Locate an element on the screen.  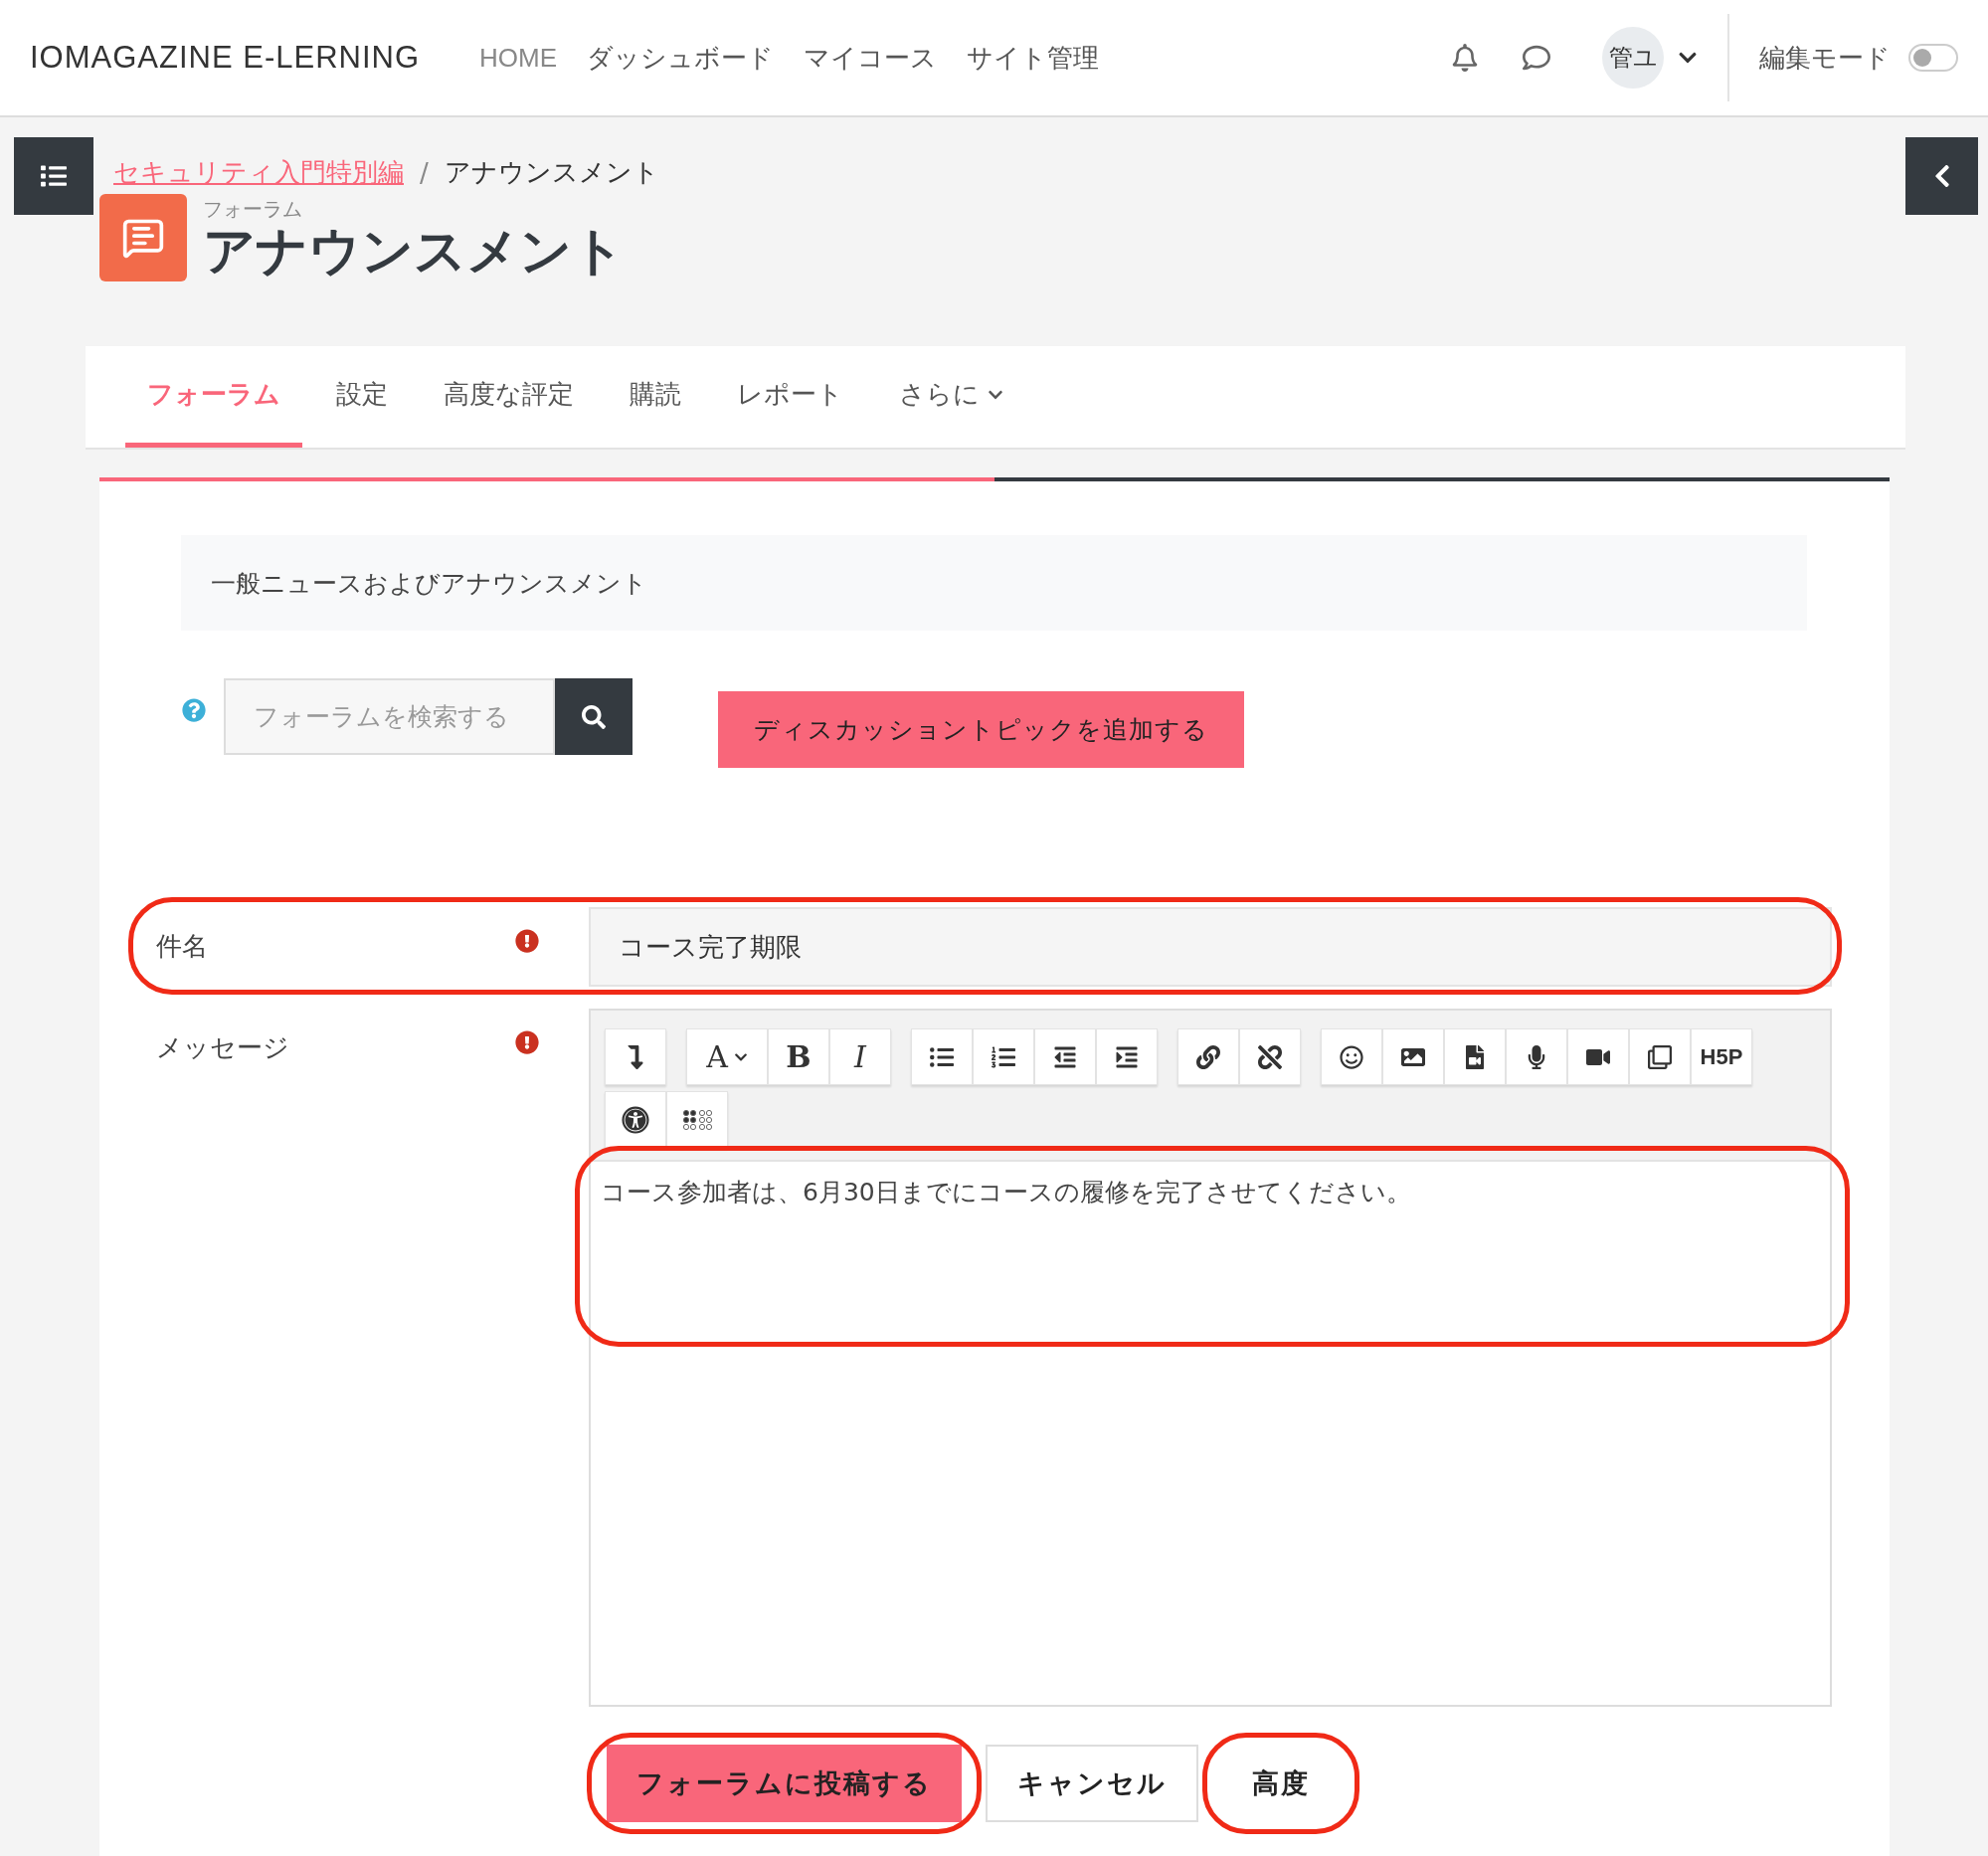
accessibility-icon is located at coordinates (635, 1119).